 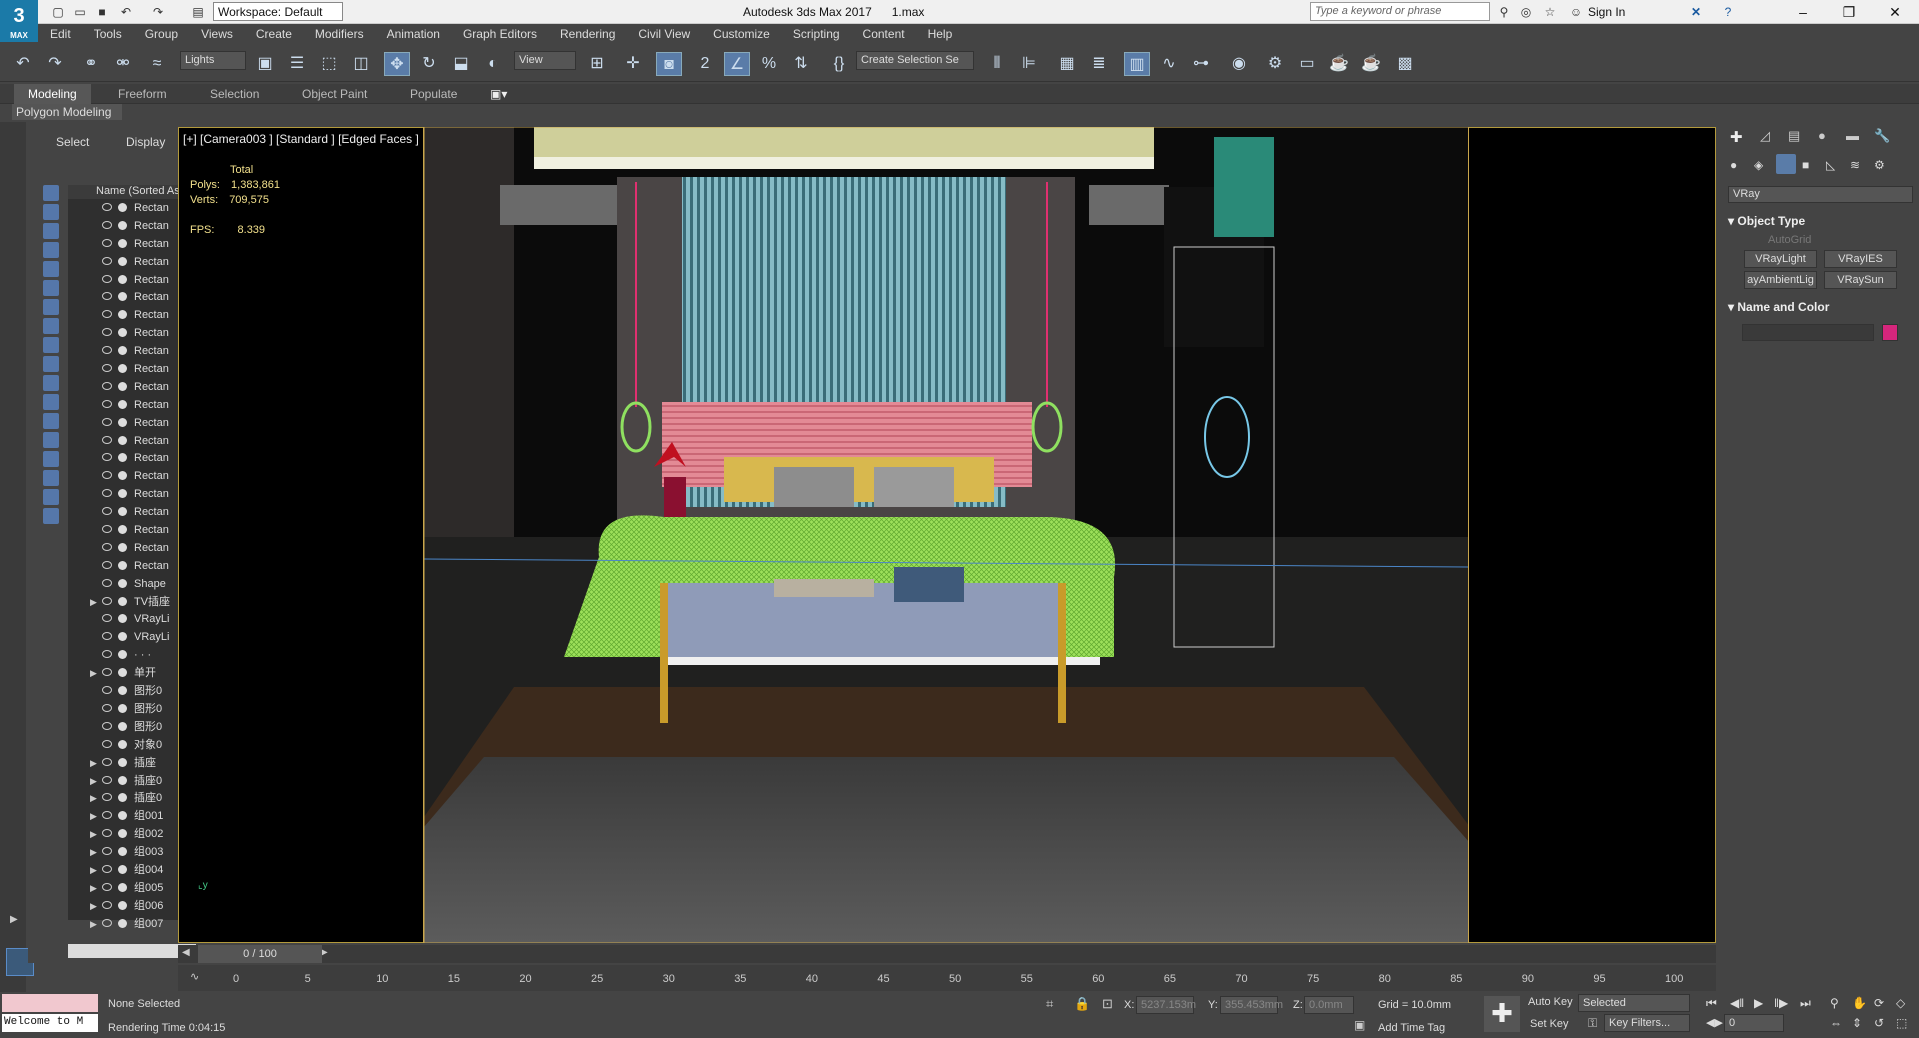 I want to click on edit-named-selection-icon: {}, so click(x=839, y=64).